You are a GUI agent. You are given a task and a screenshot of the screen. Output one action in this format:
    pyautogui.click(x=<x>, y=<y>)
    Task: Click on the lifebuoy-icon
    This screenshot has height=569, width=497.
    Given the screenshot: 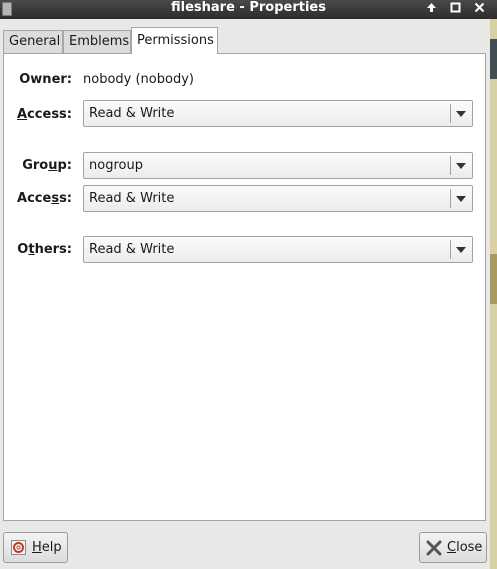 What is the action you would take?
    pyautogui.click(x=18, y=549)
    